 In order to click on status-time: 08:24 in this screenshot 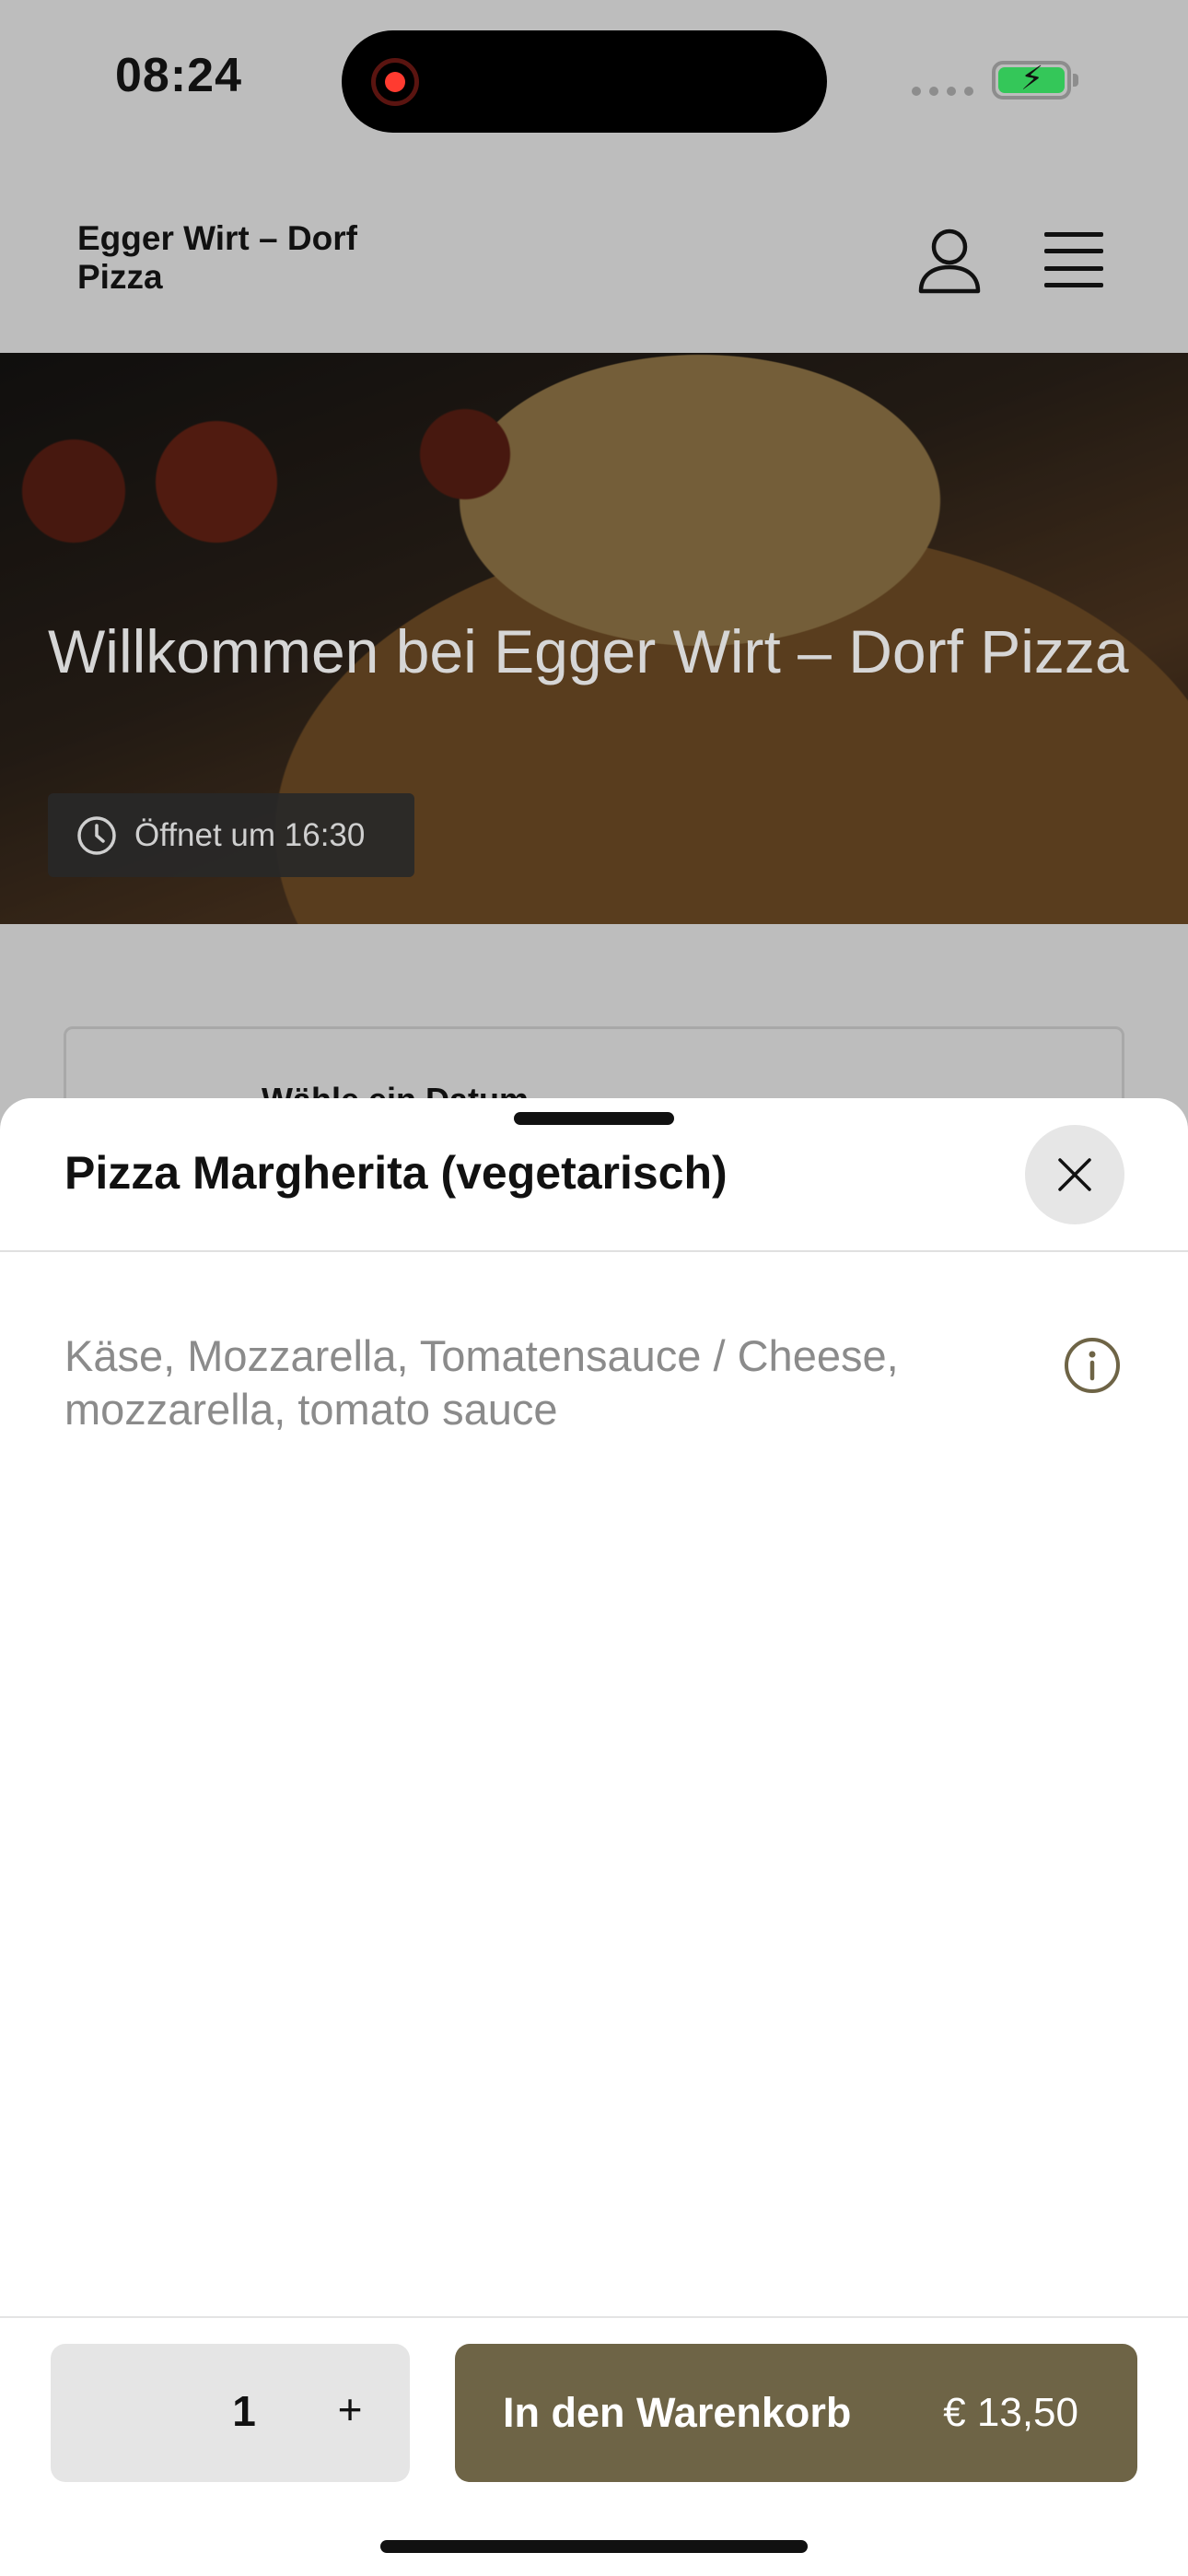, I will do `click(178, 75)`.